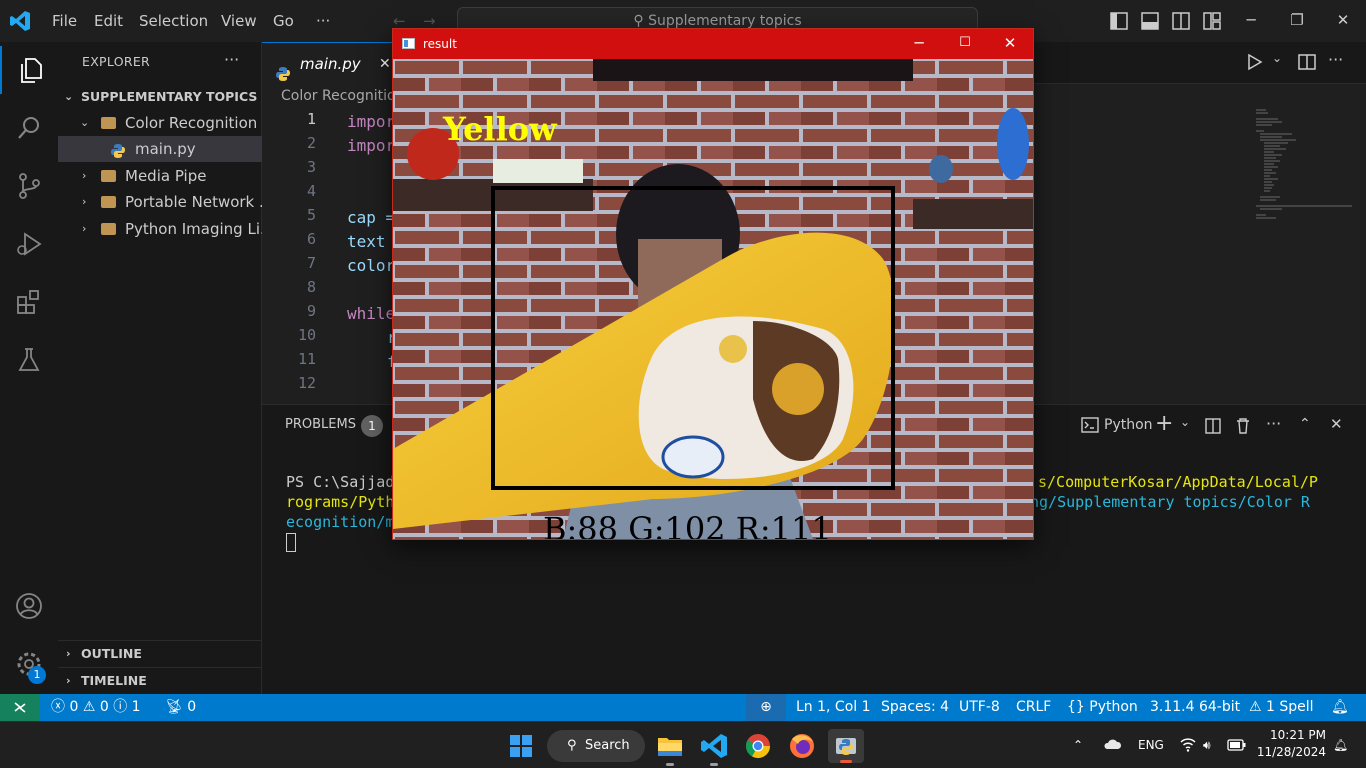 The width and height of the screenshot is (1366, 768). I want to click on kill-terminal-trash-icon, so click(1243, 428).